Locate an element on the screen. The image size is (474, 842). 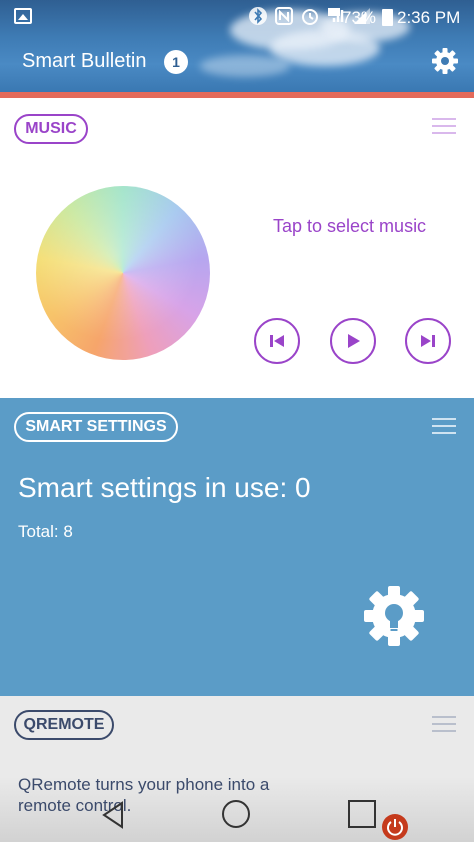
status-time: 2:36 PM is located at coordinates (429, 17).